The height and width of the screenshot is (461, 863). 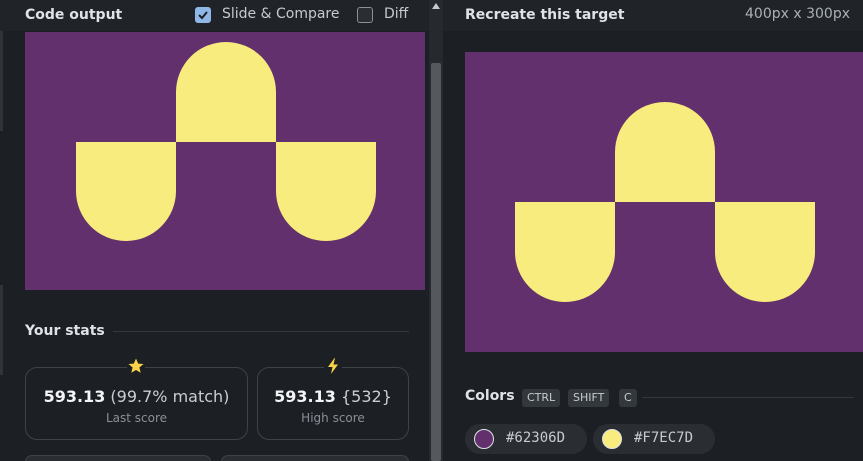 What do you see at coordinates (565, 252) in the screenshot?
I see `target-left-semicircle` at bounding box center [565, 252].